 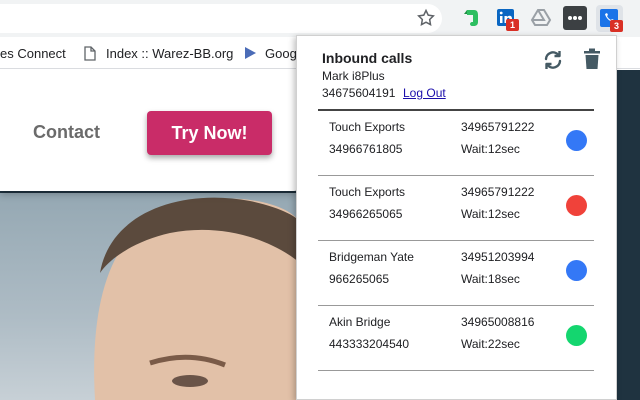 I want to click on called-number: 34965008816, so click(x=498, y=322).